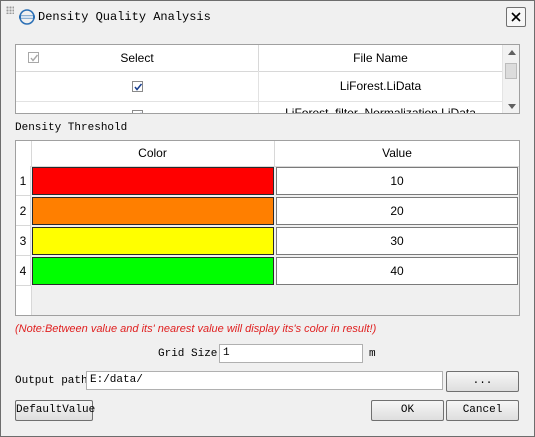 The width and height of the screenshot is (535, 437). Describe the element at coordinates (23, 211) in the screenshot. I see `row-number: 2` at that location.